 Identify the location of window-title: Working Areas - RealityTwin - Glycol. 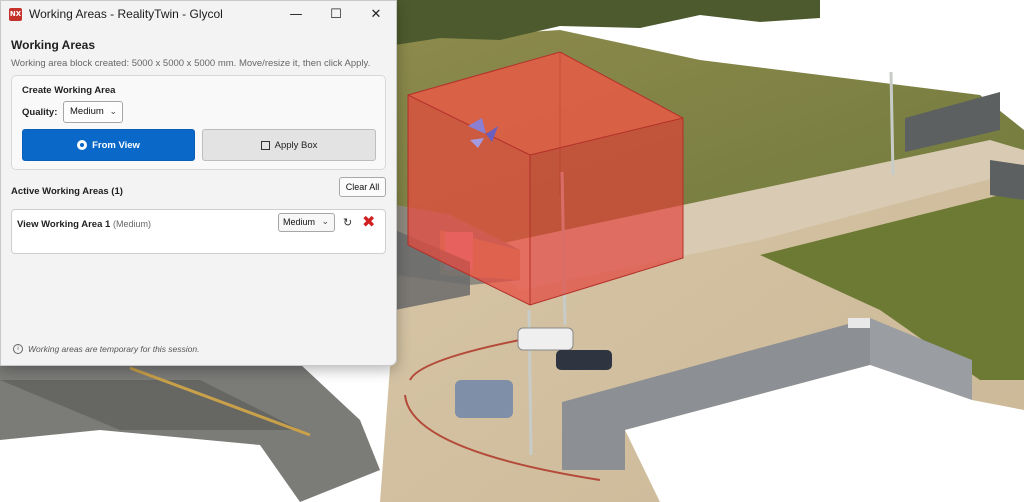
(126, 14).